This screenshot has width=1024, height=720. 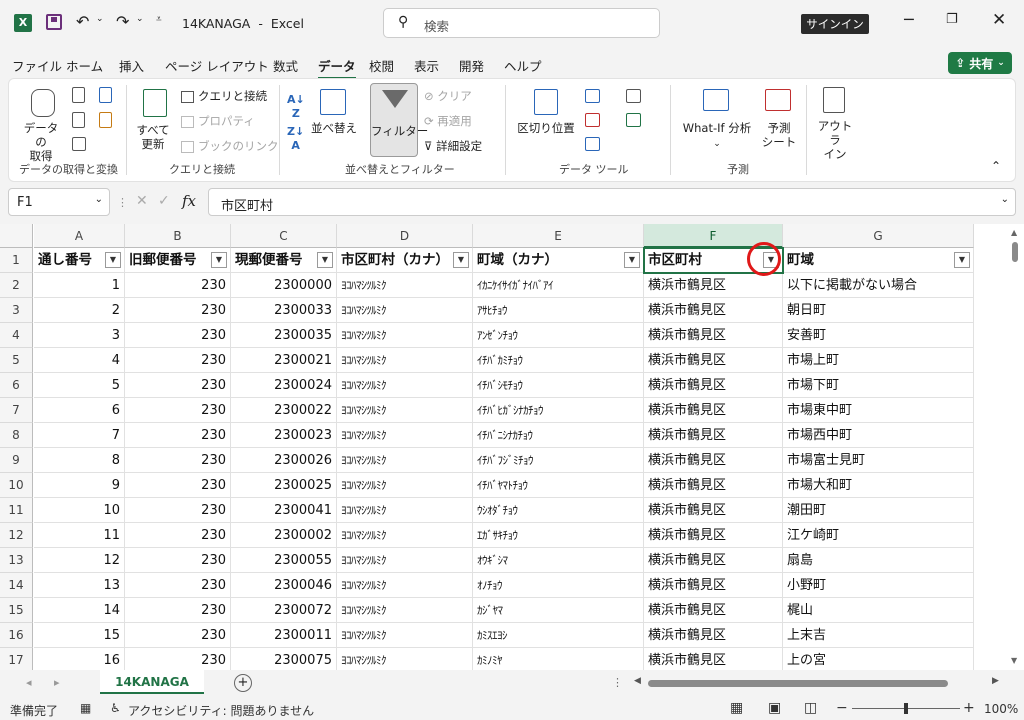 What do you see at coordinates (558, 410) in the screenshot?
I see `table-cell: ｲﾁﾊﾞﾋｶﾞｼﾅｶﾁｮｳ` at bounding box center [558, 410].